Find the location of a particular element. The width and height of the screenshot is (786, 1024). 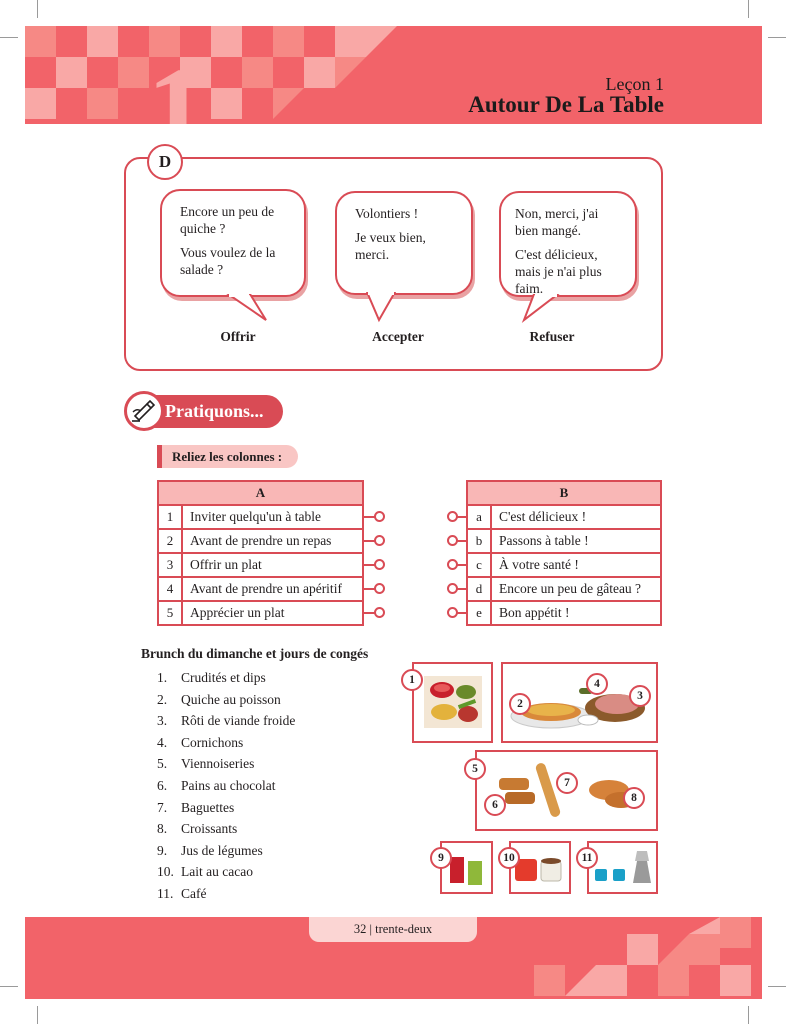

connector-dot-a2 is located at coordinates (379, 540).